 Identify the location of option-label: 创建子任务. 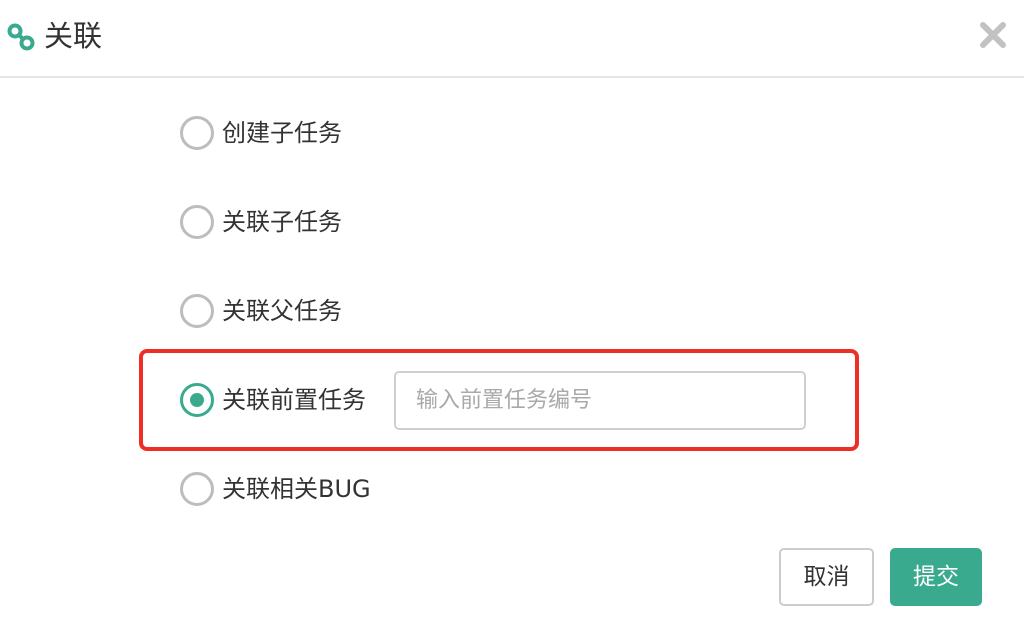
(282, 133).